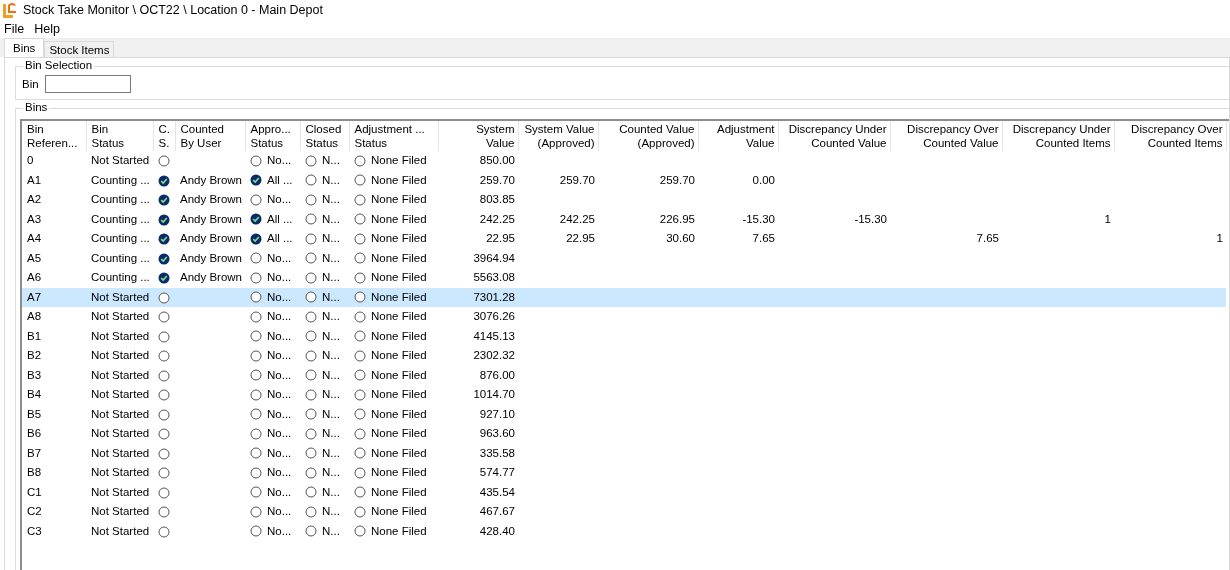  Describe the element at coordinates (624, 414) in the screenshot. I see `table-row: B5 Not Started No... N... None Filed 927.10` at that location.